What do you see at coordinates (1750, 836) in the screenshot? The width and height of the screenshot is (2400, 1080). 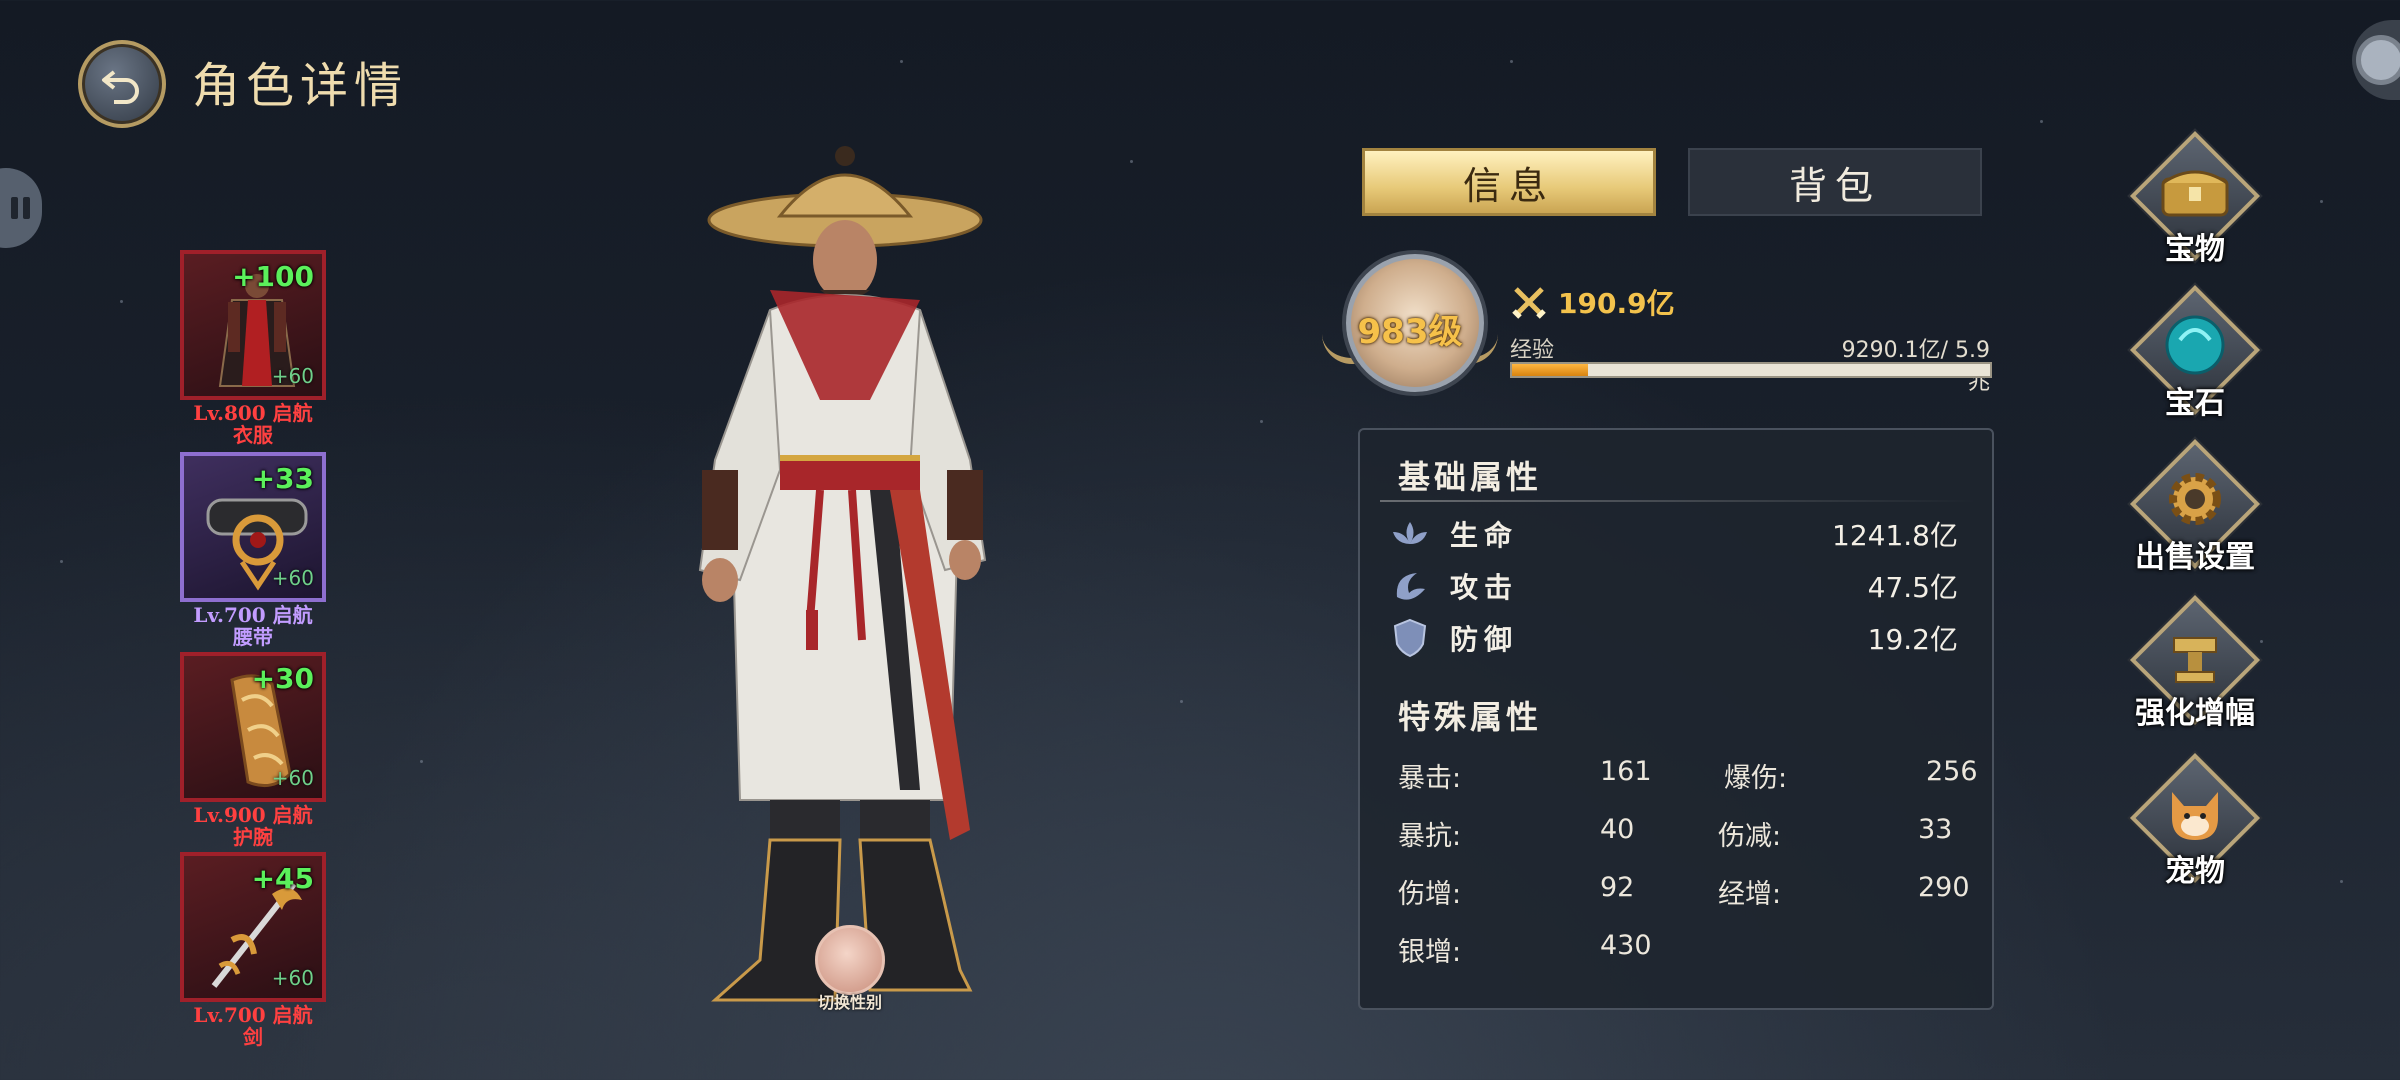 I see `special-stat-label: 伤减:` at bounding box center [1750, 836].